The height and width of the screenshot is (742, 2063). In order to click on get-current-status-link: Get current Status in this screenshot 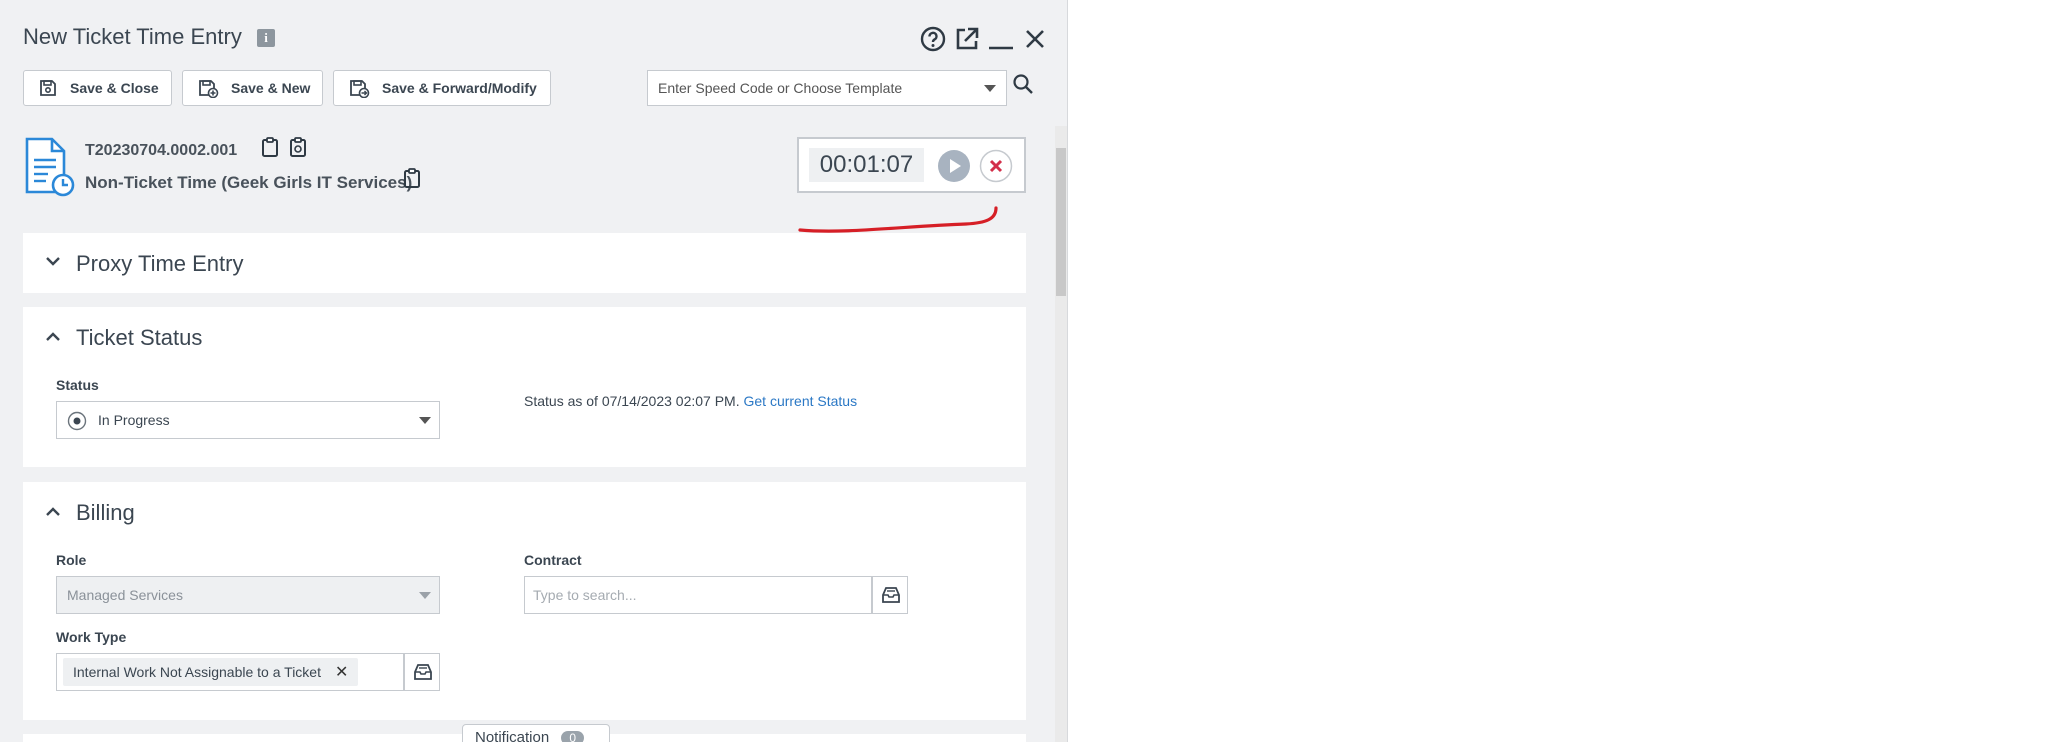, I will do `click(800, 401)`.